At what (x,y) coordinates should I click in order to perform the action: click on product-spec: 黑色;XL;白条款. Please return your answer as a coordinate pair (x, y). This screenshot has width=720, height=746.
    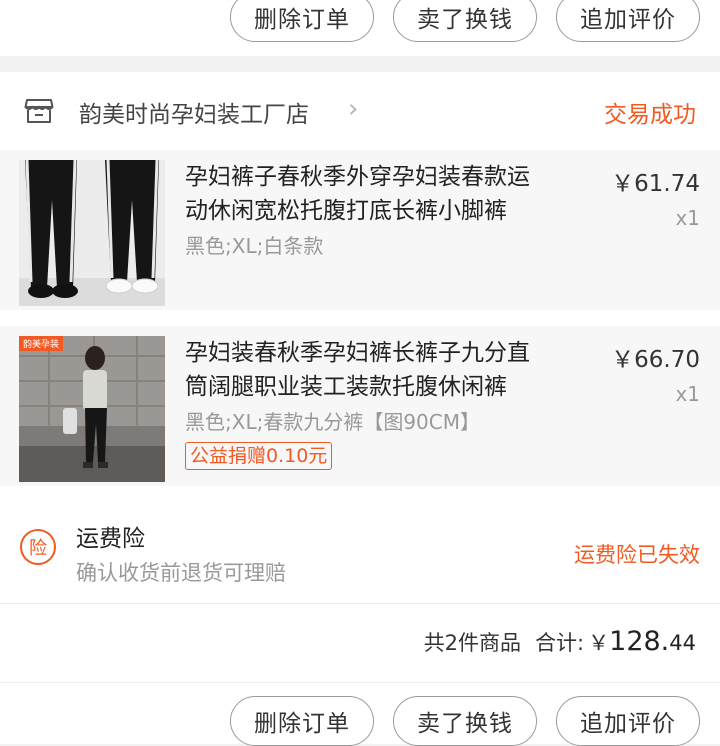
    Looking at the image, I should click on (254, 246).